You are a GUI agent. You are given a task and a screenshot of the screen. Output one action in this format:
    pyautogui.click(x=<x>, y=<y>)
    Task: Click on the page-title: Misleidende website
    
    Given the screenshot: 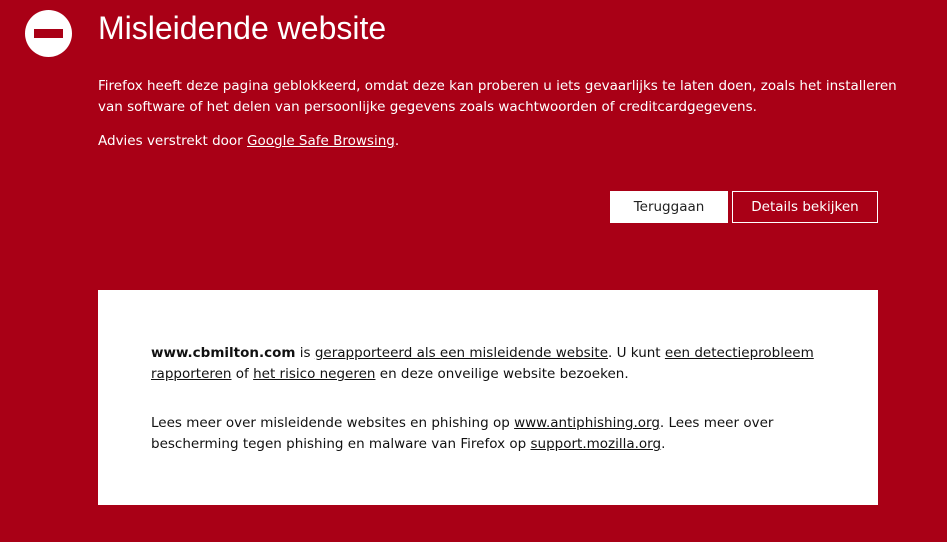 What is the action you would take?
    pyautogui.click(x=242, y=28)
    